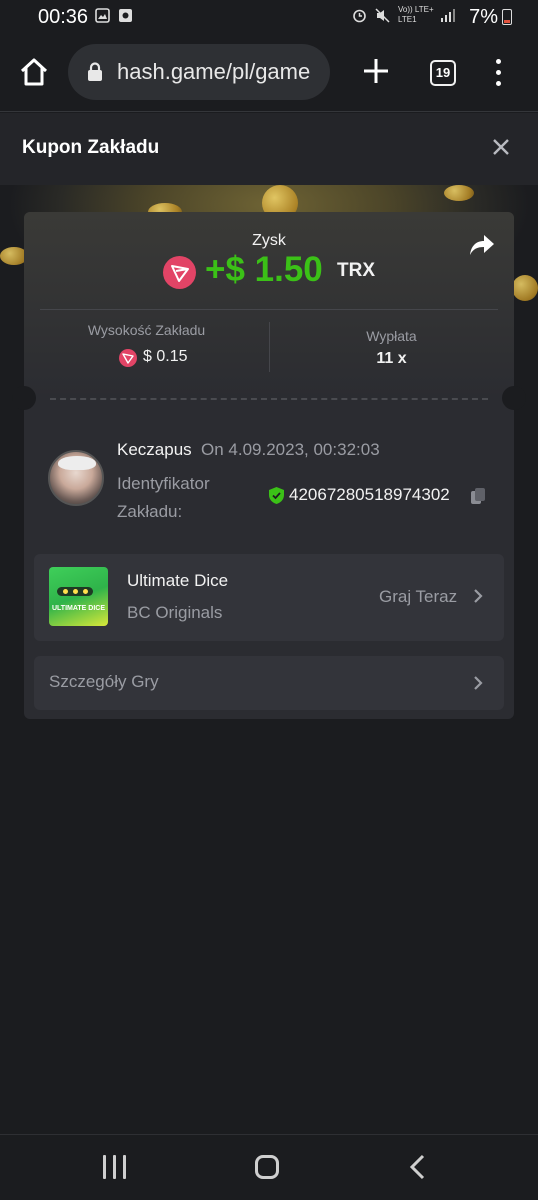 This screenshot has height=1200, width=538. Describe the element at coordinates (63, 17) in the screenshot. I see `status-time: 00:36` at that location.